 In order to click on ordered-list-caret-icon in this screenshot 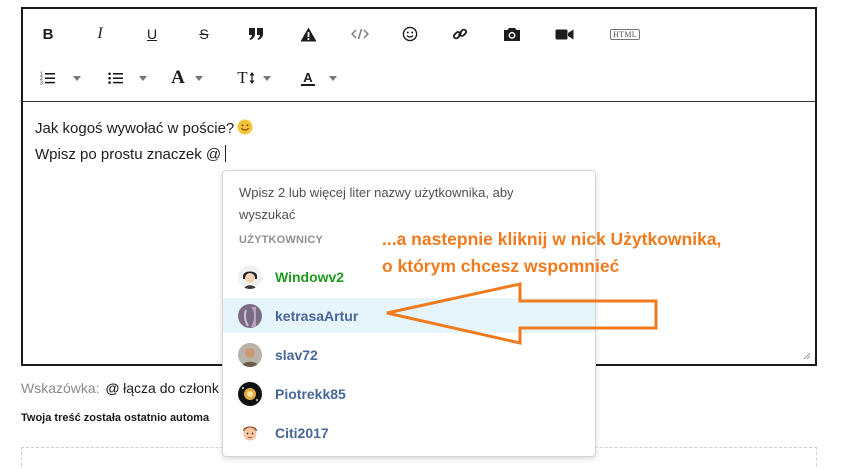, I will do `click(77, 78)`.